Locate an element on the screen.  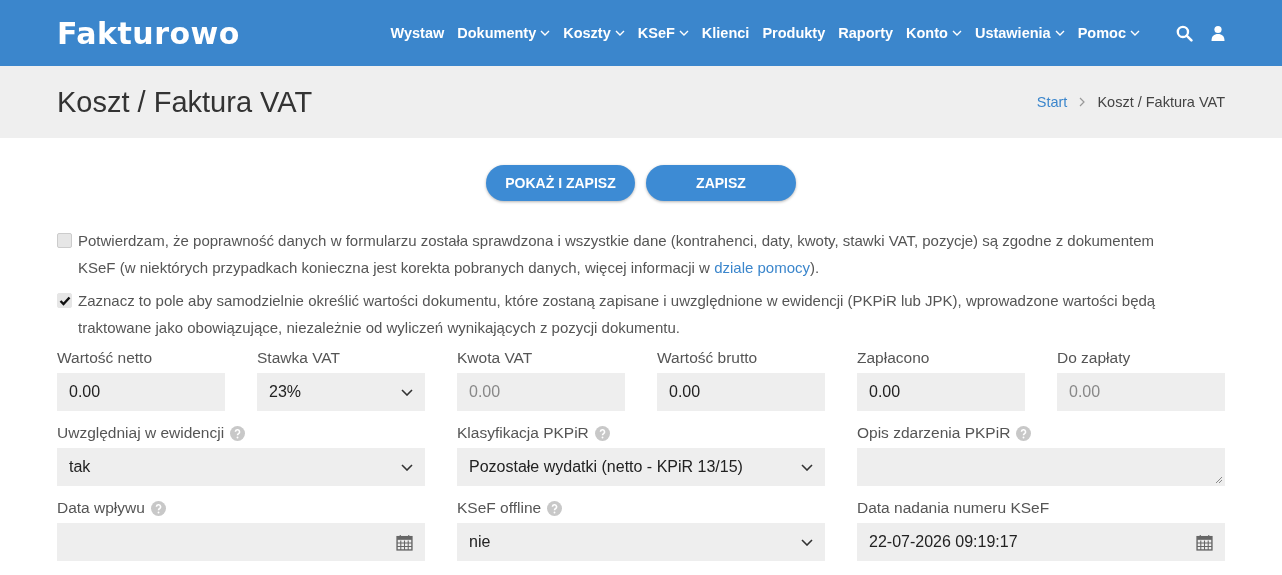
date-field: 22-07-2026 09:19:17 is located at coordinates (1041, 542).